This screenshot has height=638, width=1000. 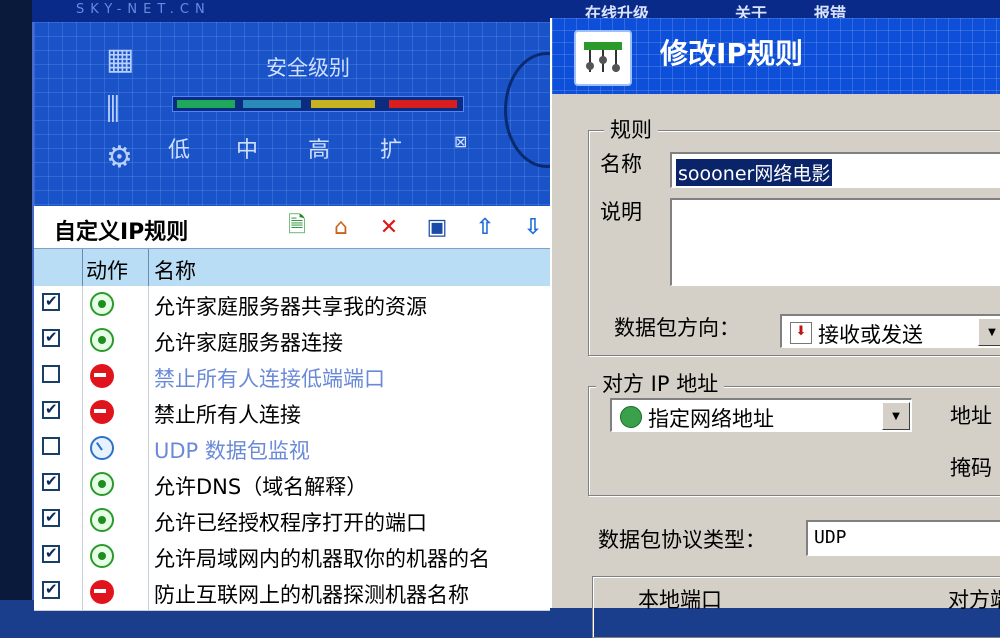 I want to click on rule-name: 允许家庭服务器连接, so click(x=248, y=343).